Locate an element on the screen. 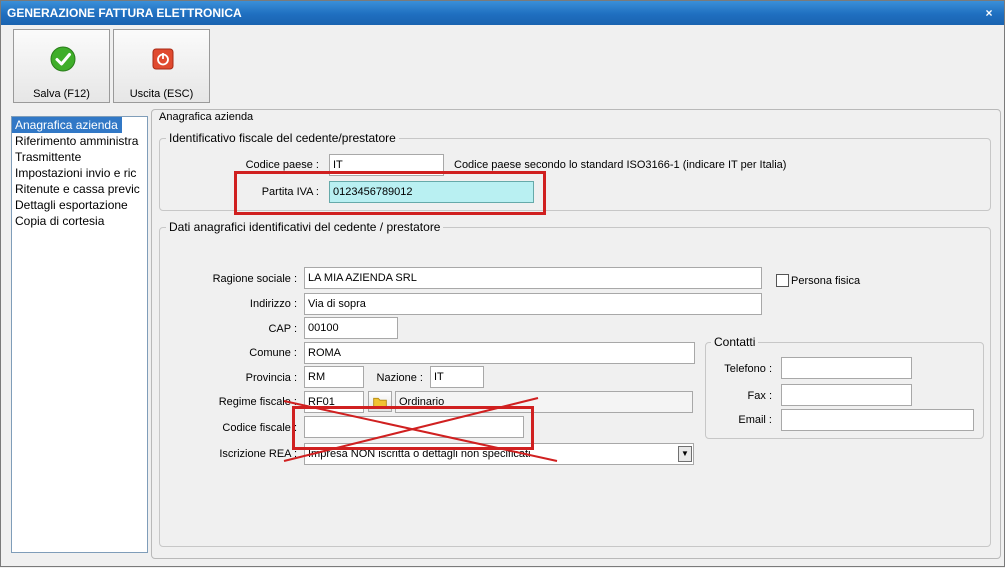 The width and height of the screenshot is (1005, 568). rea-label: Iscrizione REA : is located at coordinates (258, 454).